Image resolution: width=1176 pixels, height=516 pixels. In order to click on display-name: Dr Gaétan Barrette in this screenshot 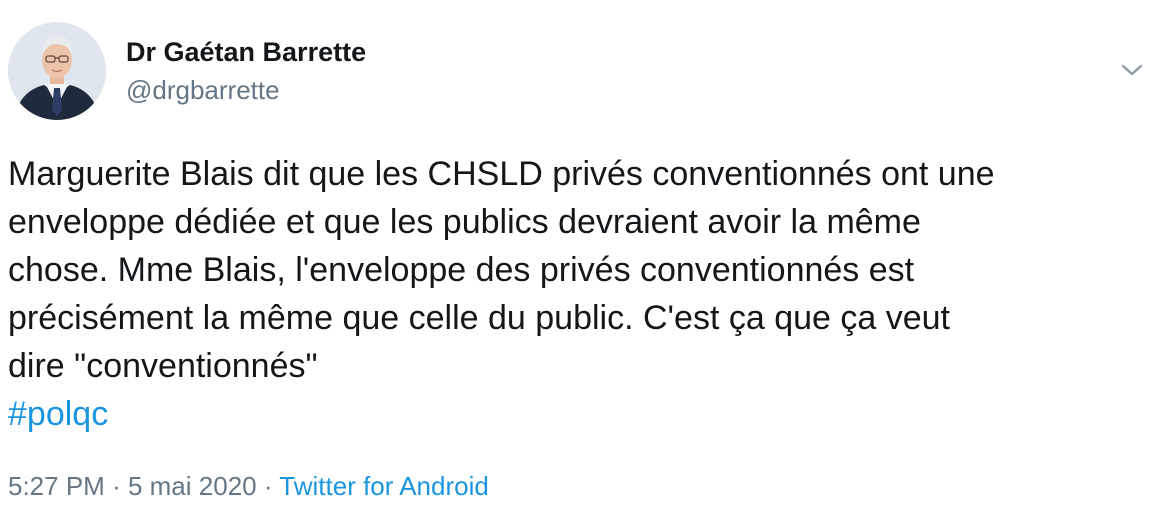, I will do `click(246, 52)`.